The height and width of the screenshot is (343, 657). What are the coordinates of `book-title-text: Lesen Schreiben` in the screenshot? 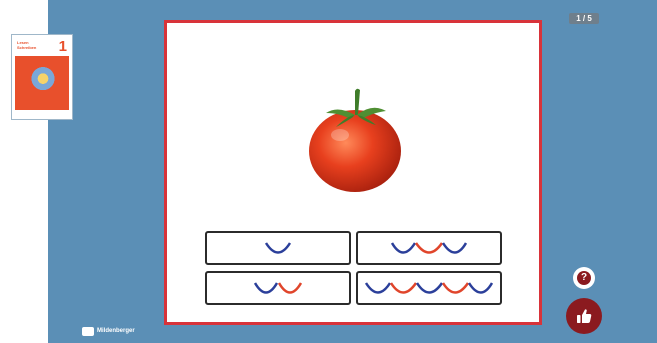 It's located at (27, 45).